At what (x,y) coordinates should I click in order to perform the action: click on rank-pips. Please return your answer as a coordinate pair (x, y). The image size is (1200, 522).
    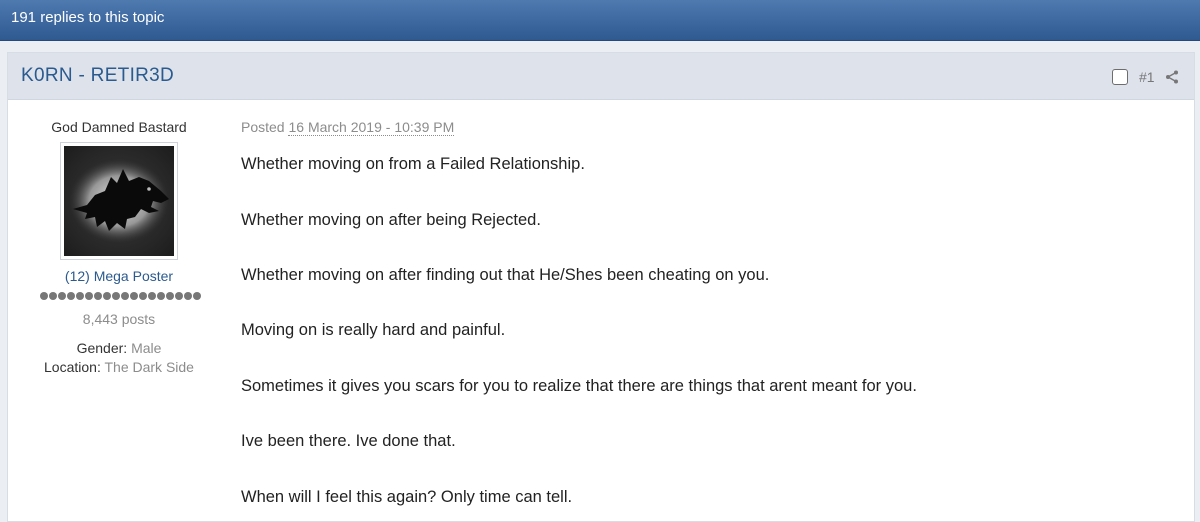
    Looking at the image, I should click on (120, 297).